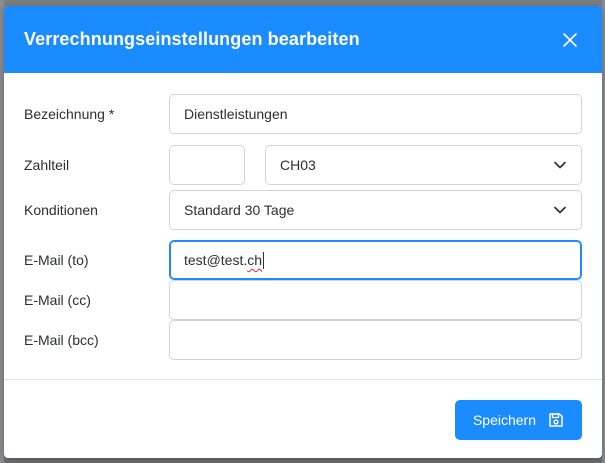  What do you see at coordinates (57, 300) in the screenshot?
I see `email-cc-label: E-Mail (cc)` at bounding box center [57, 300].